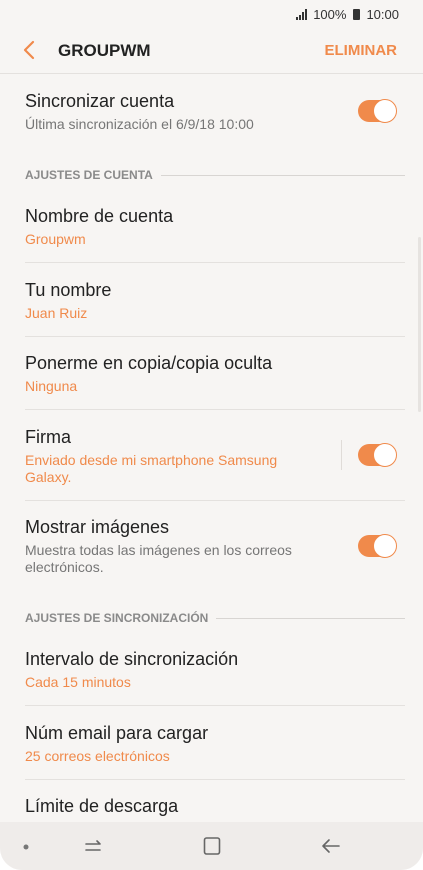  Describe the element at coordinates (215, 227) in the screenshot. I see `account-name-row: Nombre de cuenta Groupwm` at that location.